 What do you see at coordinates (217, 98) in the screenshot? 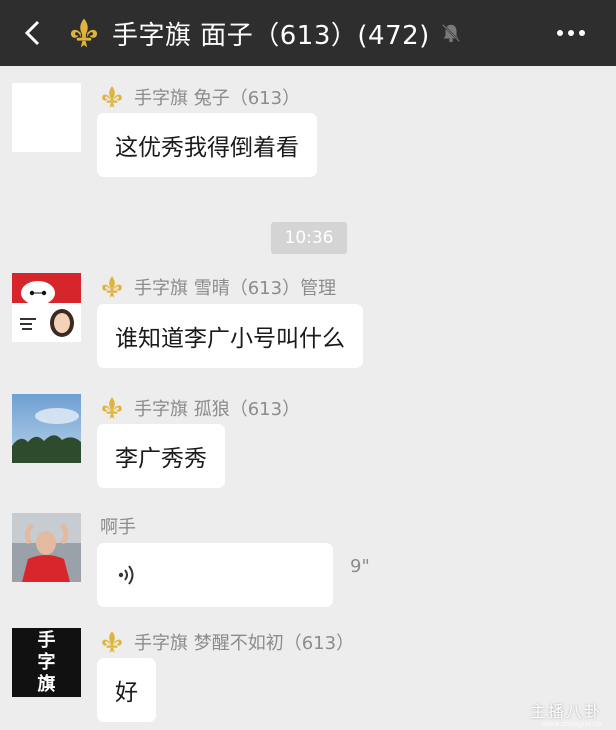
I see `sender-label: 手字旗 兔子（613）` at bounding box center [217, 98].